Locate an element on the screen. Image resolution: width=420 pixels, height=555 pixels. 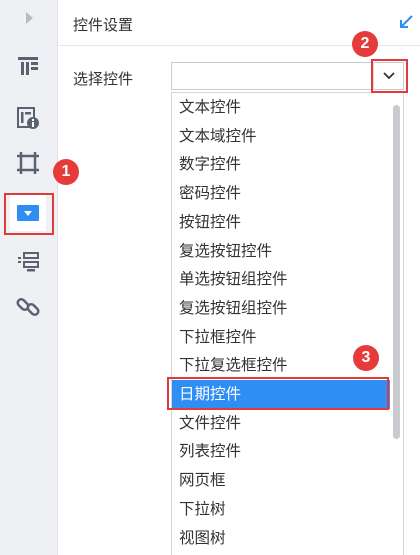
form-layout-icon is located at coordinates (28, 66).